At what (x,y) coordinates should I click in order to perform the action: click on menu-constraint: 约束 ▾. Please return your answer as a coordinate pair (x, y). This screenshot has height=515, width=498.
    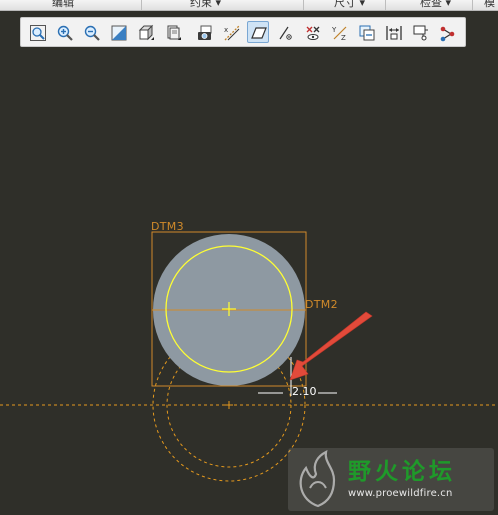
    Looking at the image, I should click on (205, 5).